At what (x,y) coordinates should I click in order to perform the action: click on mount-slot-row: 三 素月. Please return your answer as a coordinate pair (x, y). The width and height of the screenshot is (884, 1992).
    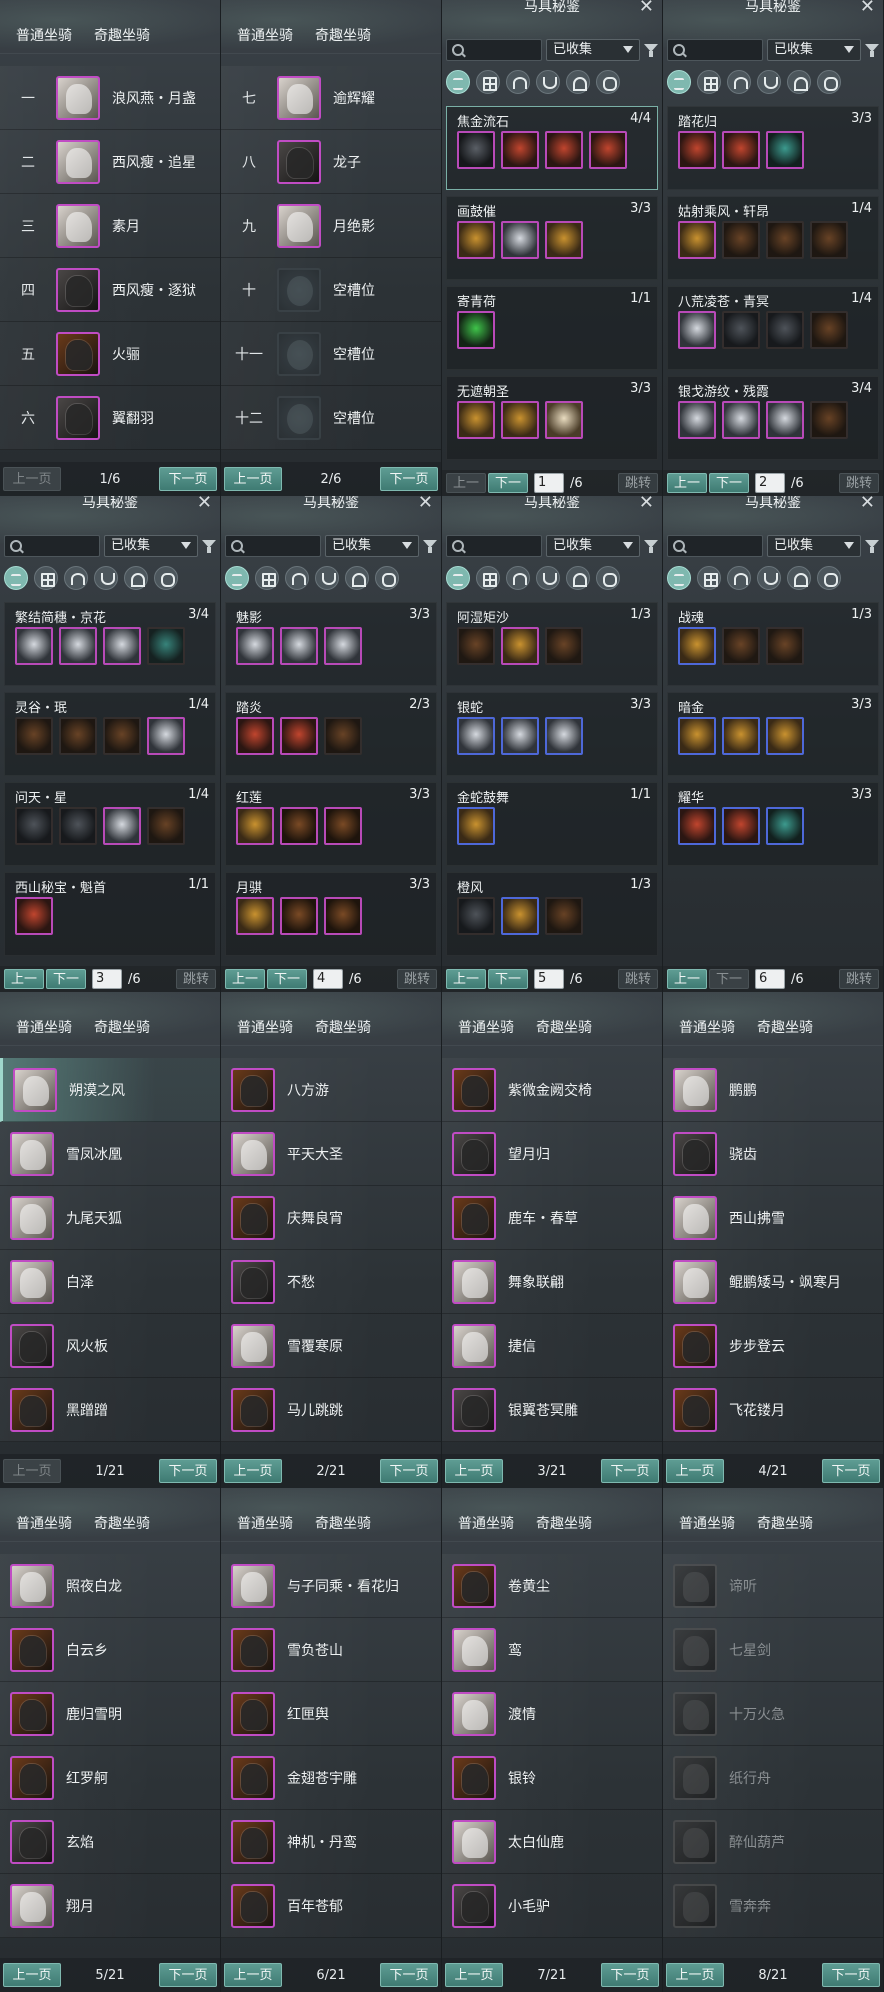
    Looking at the image, I should click on (110, 226).